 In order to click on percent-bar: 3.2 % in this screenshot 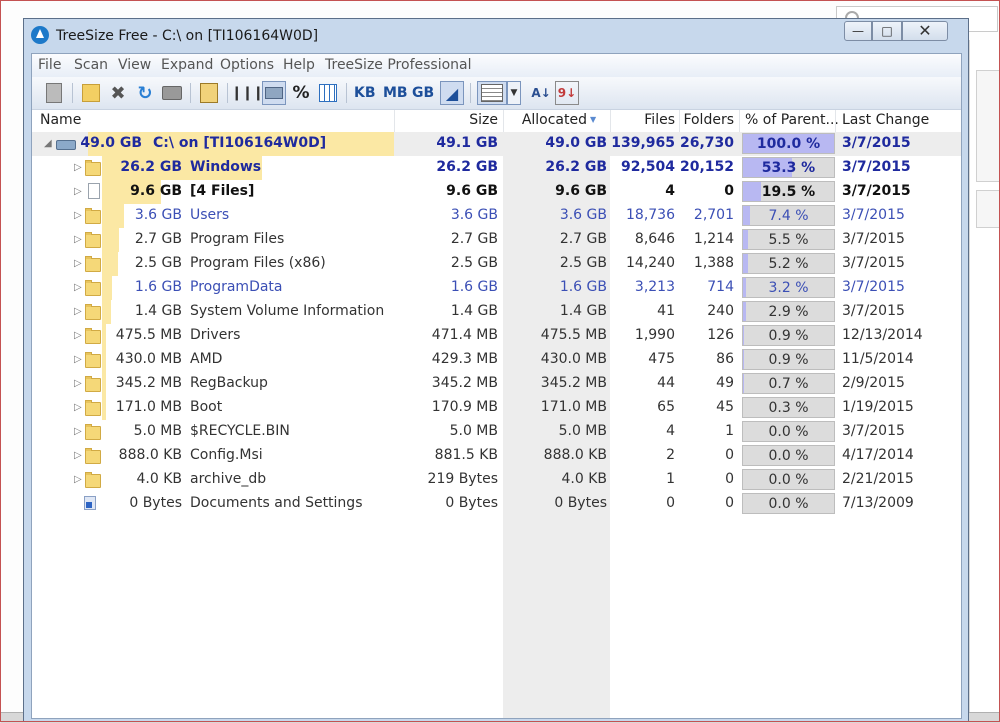, I will do `click(788, 287)`.